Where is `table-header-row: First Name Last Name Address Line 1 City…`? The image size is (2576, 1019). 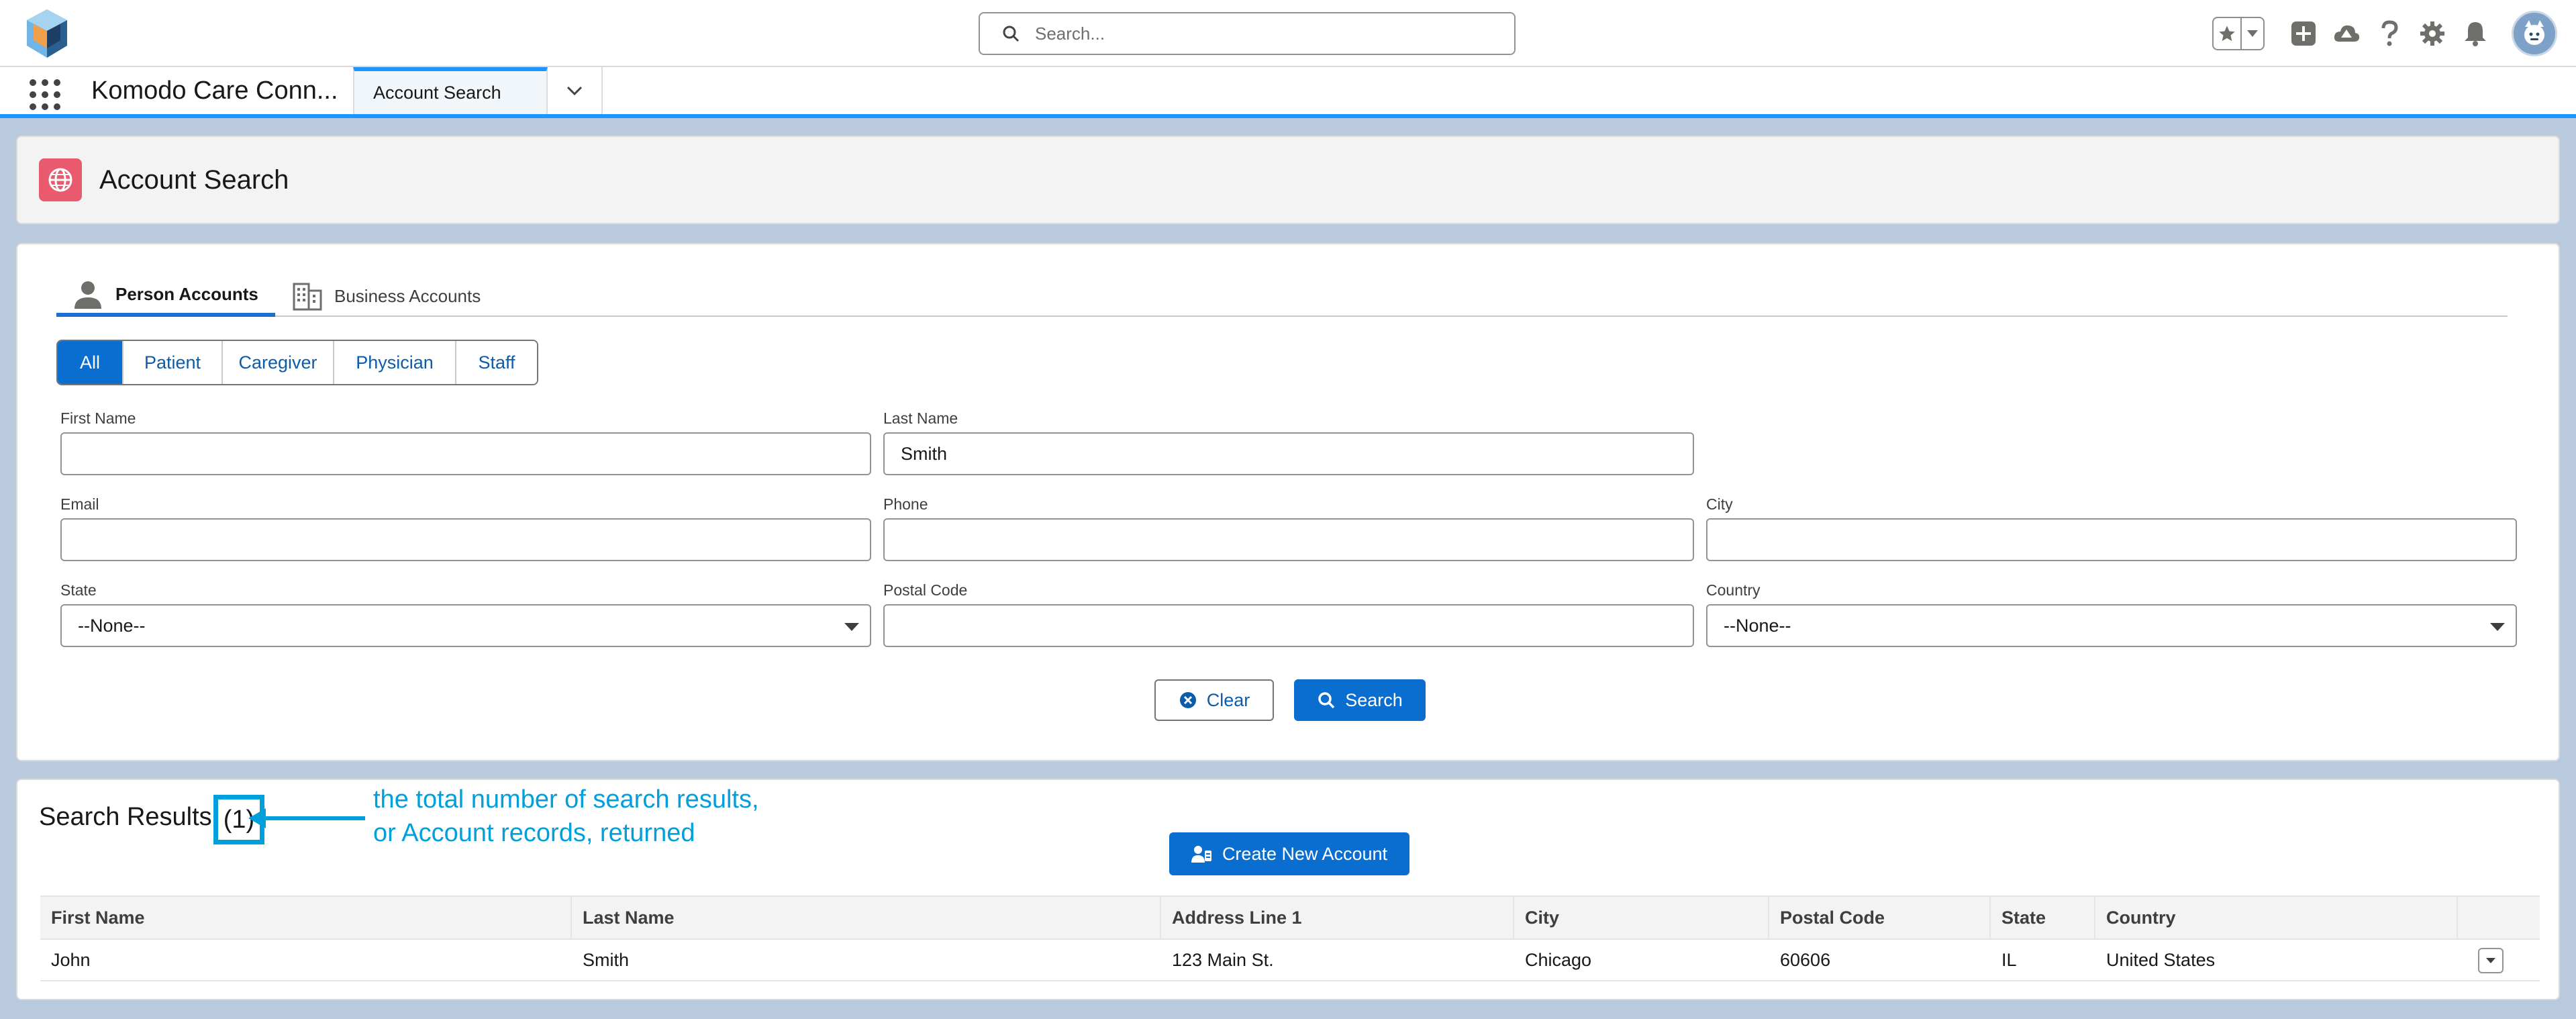 table-header-row: First Name Last Name Address Line 1 City… is located at coordinates (1290, 917).